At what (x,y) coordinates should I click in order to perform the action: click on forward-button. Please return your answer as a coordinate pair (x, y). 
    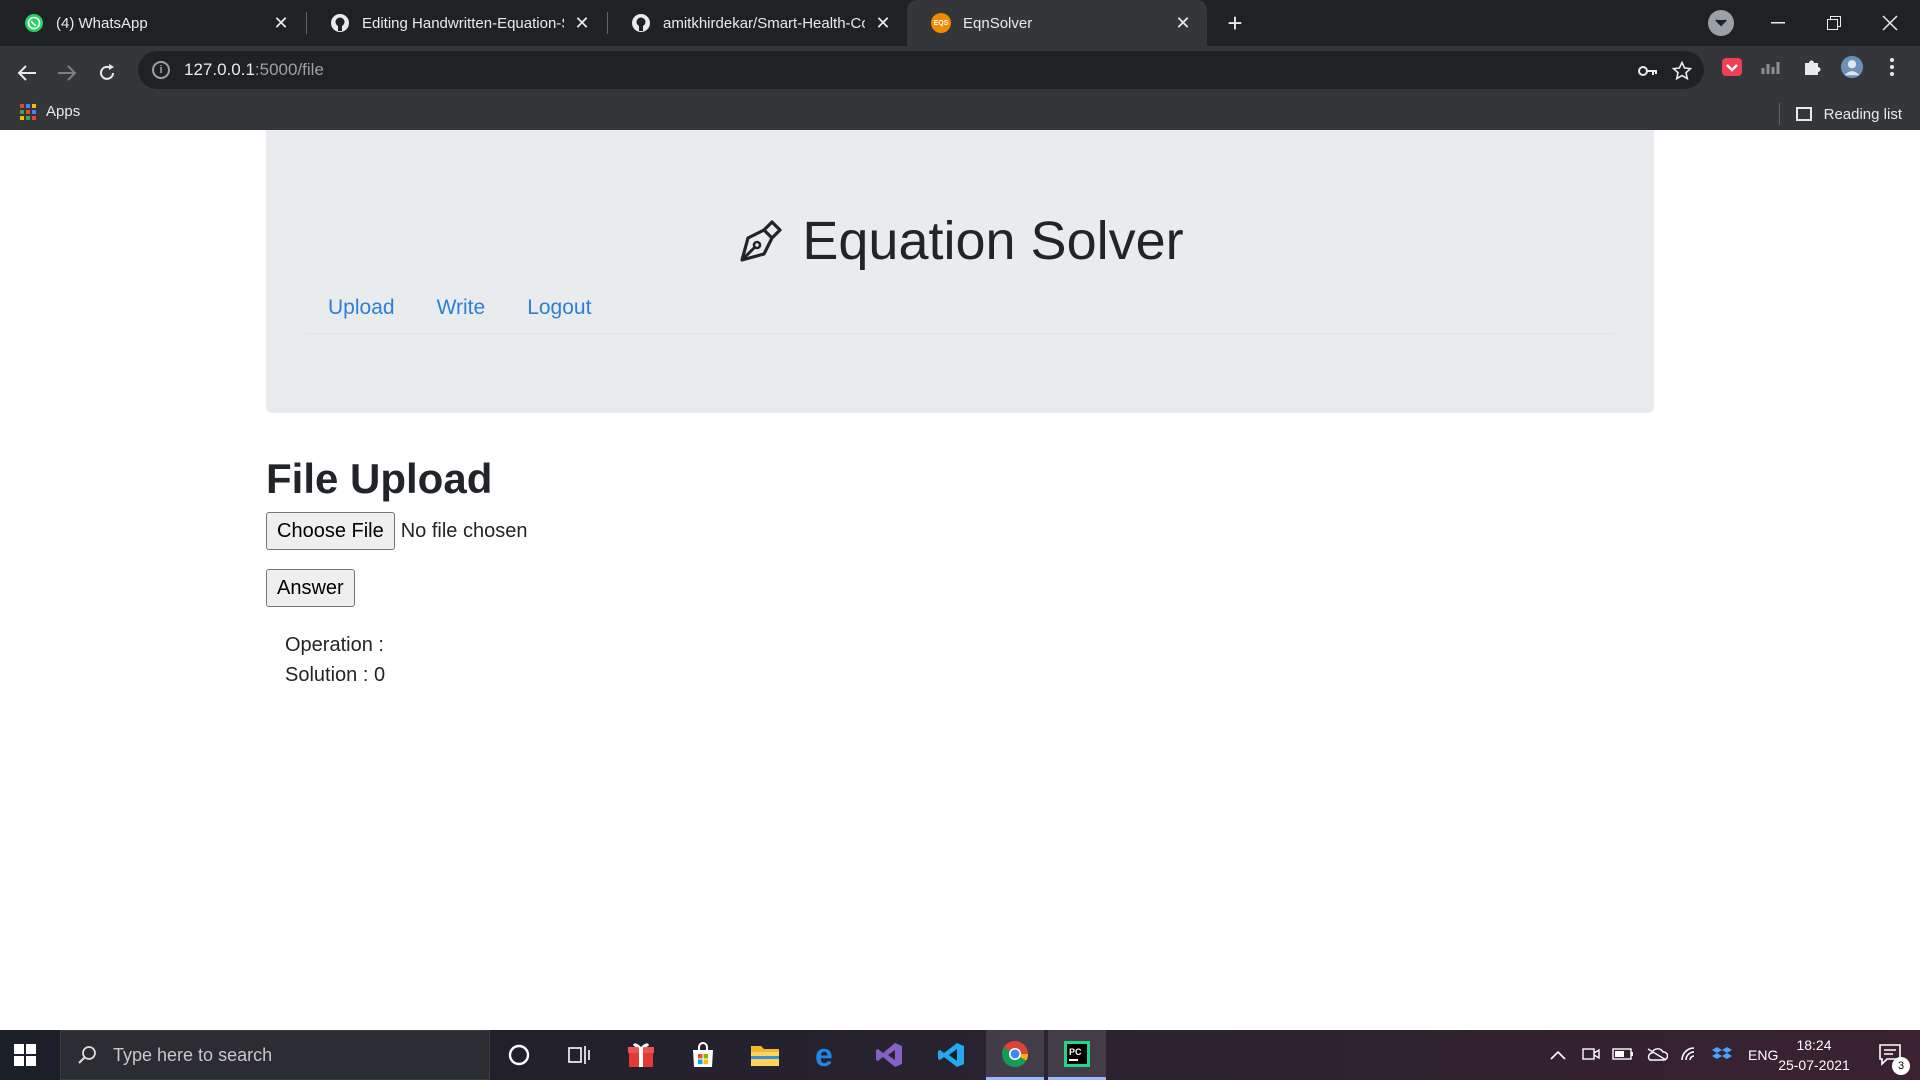
    Looking at the image, I should click on (67, 73).